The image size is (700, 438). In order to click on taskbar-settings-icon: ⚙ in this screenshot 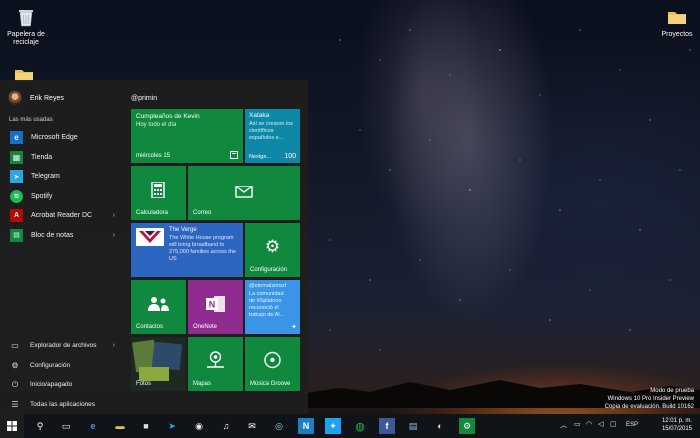, I will do `click(467, 426)`.